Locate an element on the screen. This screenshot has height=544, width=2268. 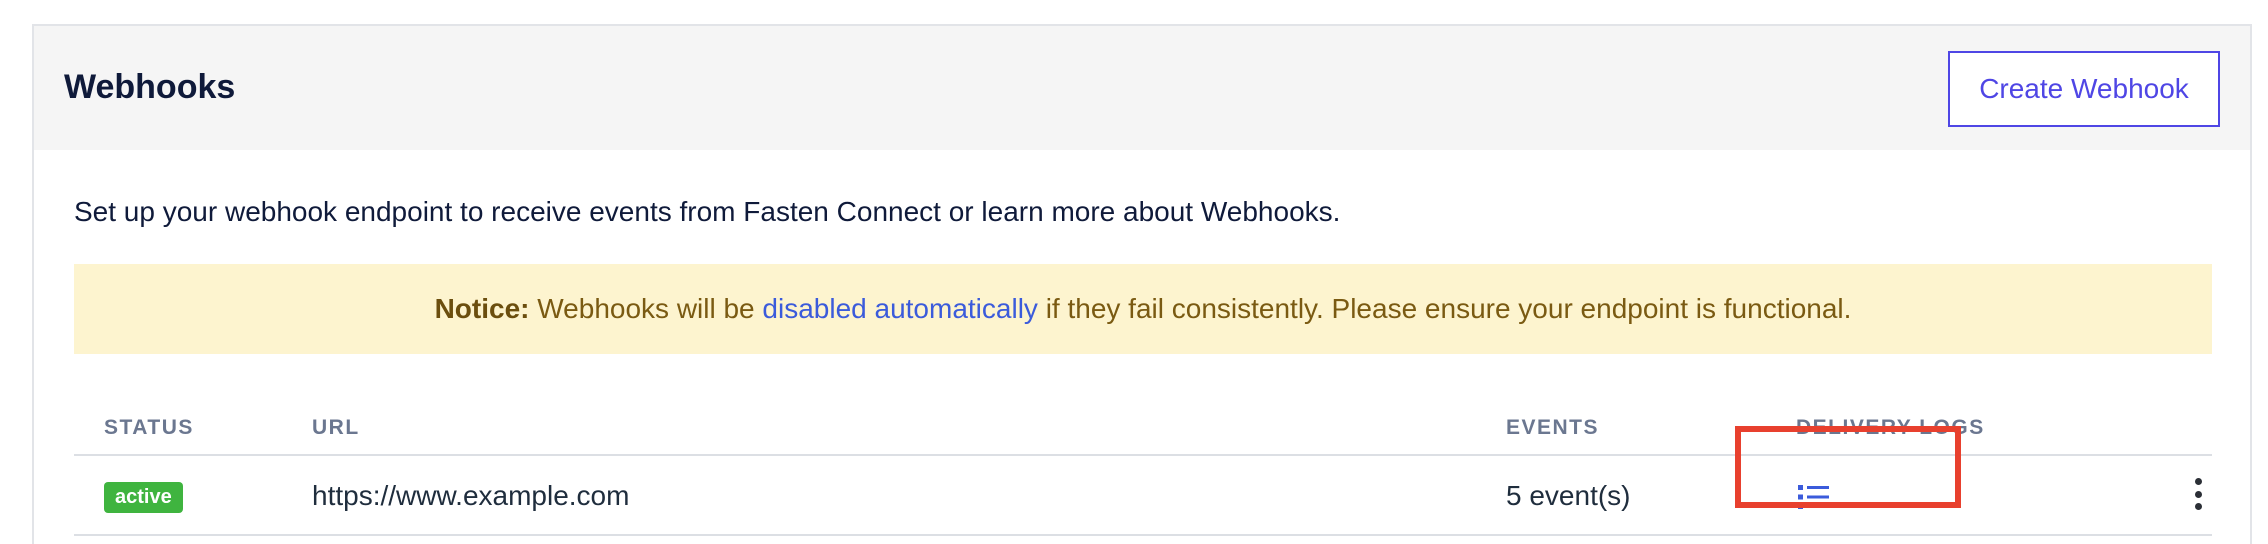
create-webhook-button: Create Webhook is located at coordinates (2084, 89).